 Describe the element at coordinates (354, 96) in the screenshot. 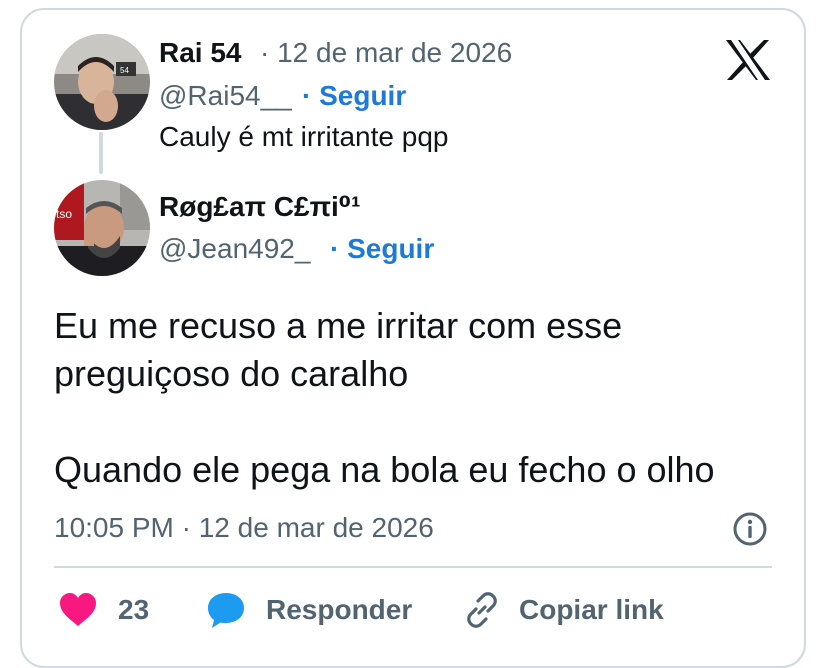

I see `parent-follow-button: · Seguir` at that location.